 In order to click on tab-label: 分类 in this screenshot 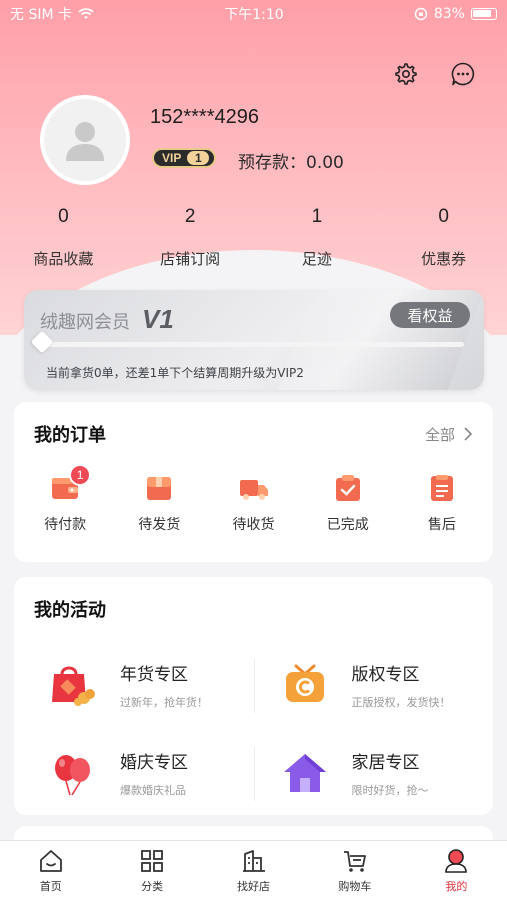, I will do `click(152, 886)`.